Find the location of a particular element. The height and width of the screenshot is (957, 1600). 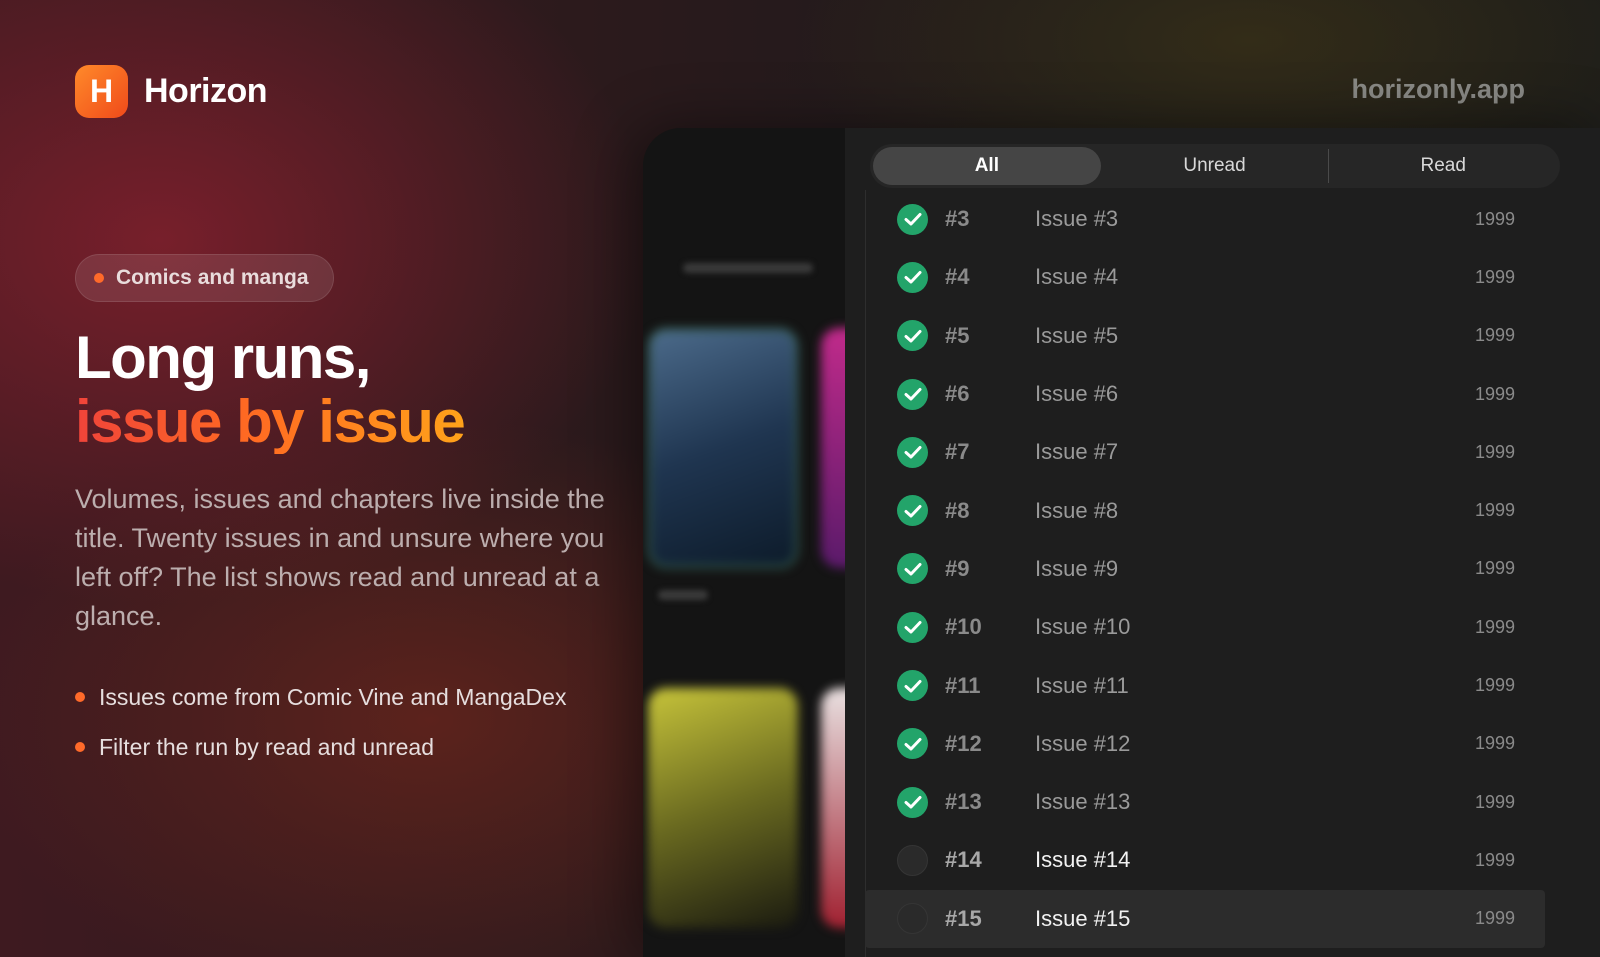

issue-number: #6 is located at coordinates (957, 394).